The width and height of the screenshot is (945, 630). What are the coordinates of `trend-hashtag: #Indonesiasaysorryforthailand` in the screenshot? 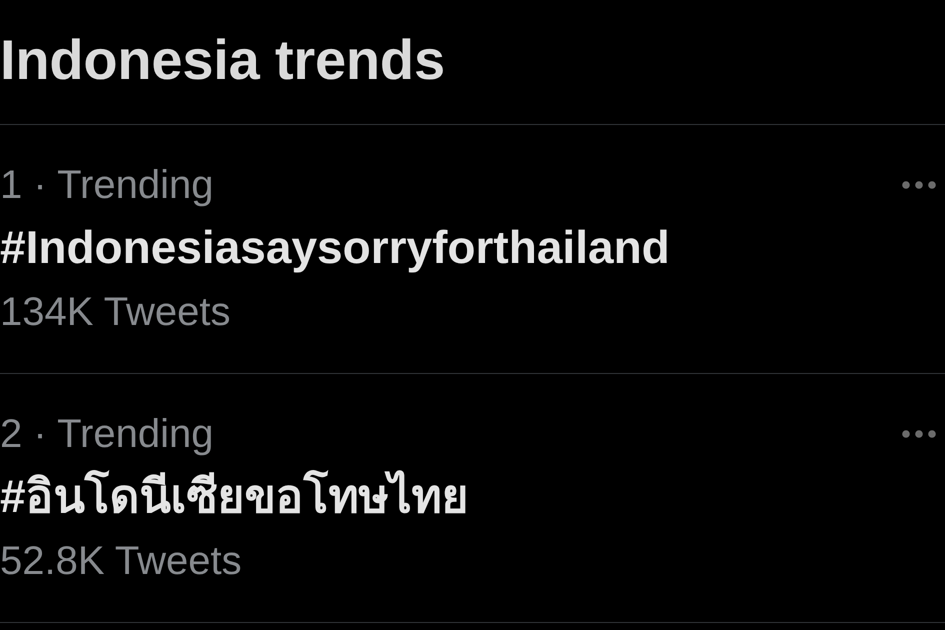 It's located at (335, 247).